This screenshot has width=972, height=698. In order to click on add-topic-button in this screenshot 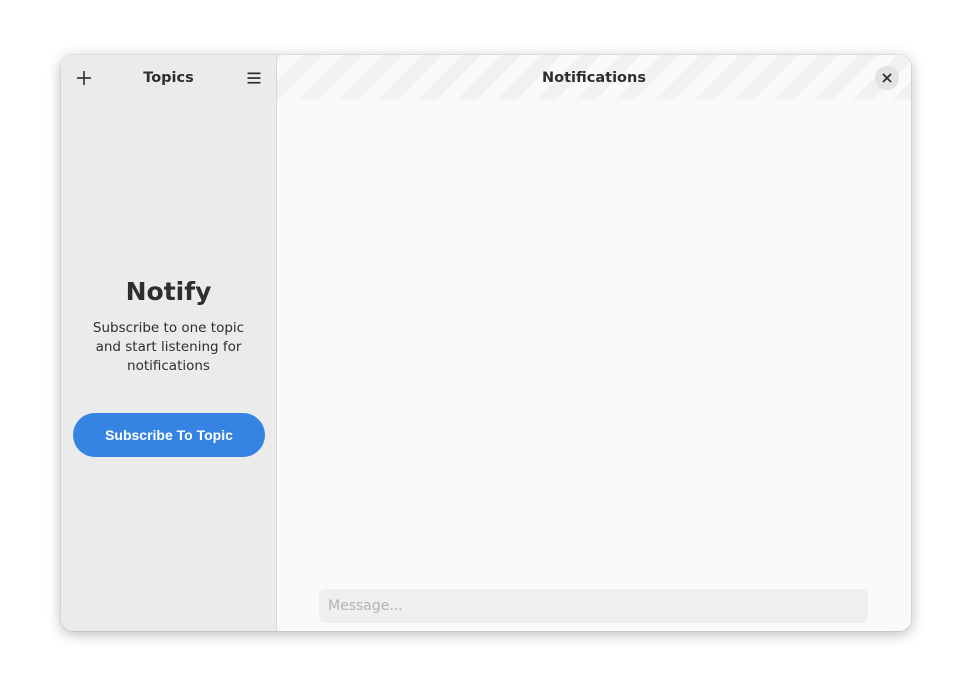, I will do `click(84, 78)`.